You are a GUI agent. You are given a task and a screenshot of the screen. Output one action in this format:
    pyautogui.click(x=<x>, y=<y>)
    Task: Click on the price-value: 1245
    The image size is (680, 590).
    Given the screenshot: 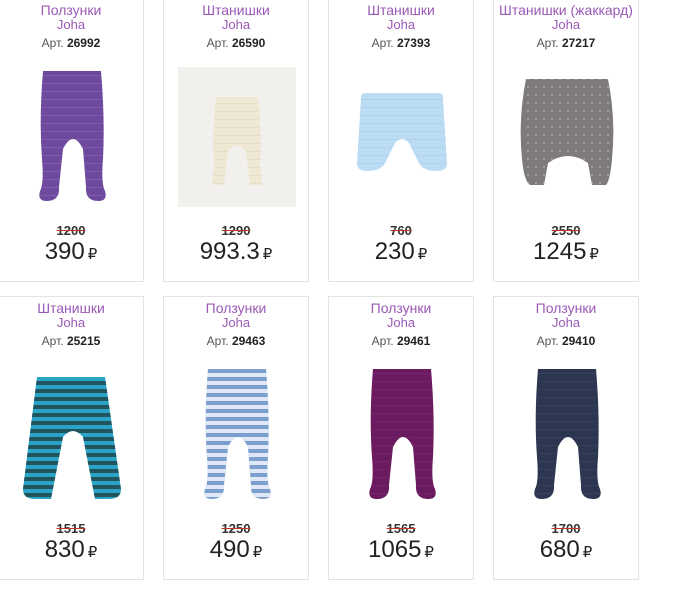 What is the action you would take?
    pyautogui.click(x=560, y=251)
    